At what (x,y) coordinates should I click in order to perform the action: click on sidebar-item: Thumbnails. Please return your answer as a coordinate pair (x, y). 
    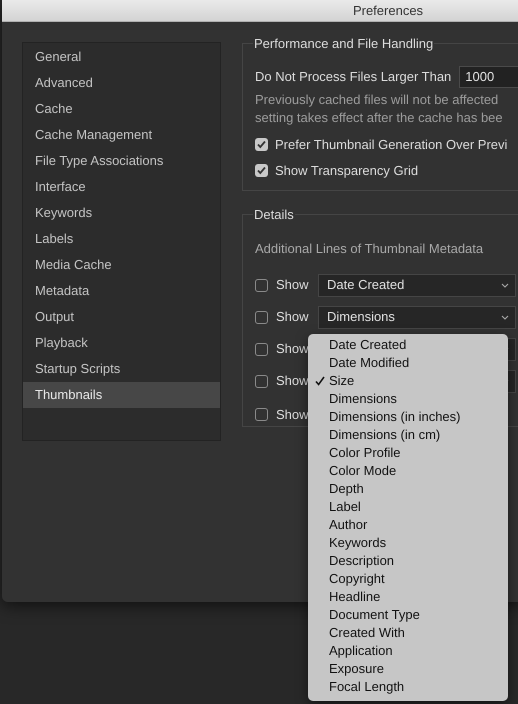
    Looking at the image, I should click on (121, 395).